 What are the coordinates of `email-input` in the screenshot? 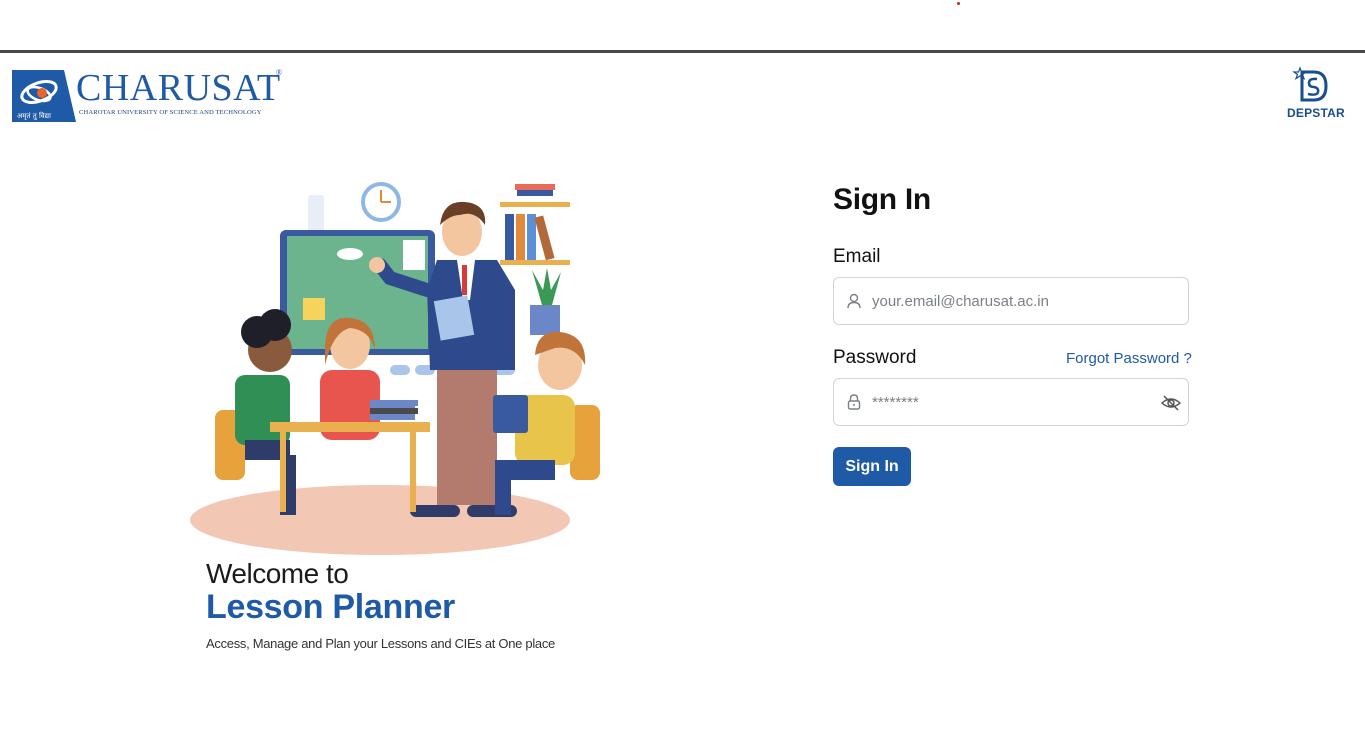 It's located at (1012, 301).